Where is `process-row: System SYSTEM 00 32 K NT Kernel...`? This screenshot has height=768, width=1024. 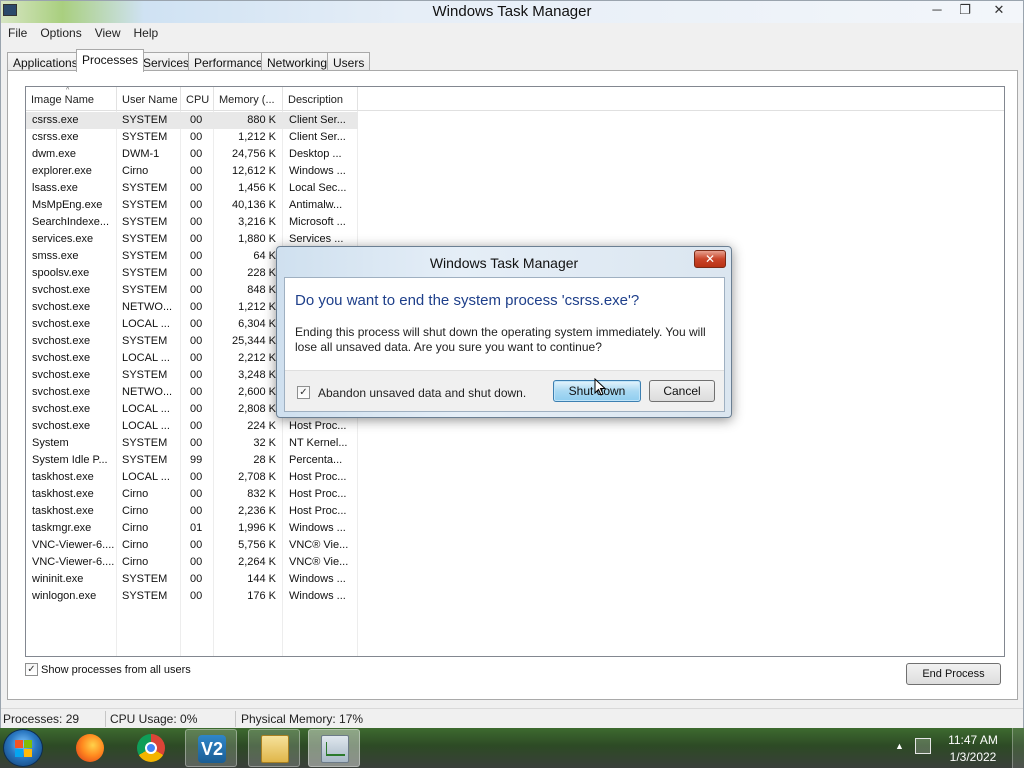
process-row: System SYSTEM 00 32 K NT Kernel... is located at coordinates (515, 443).